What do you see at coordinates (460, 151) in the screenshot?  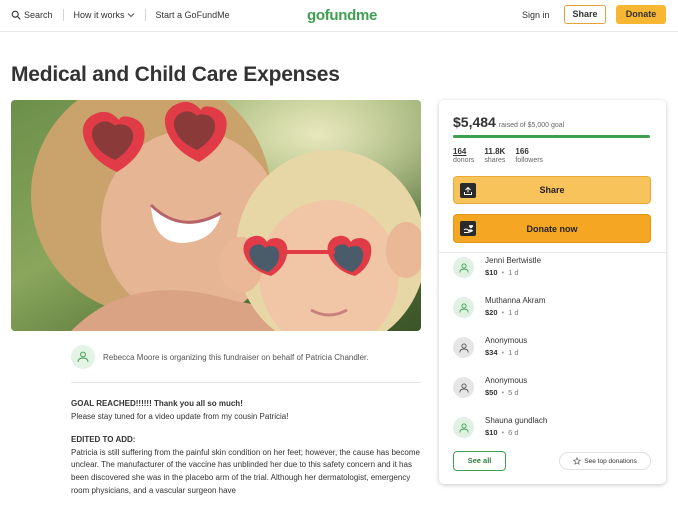 I see `stat-donors-count: 164` at bounding box center [460, 151].